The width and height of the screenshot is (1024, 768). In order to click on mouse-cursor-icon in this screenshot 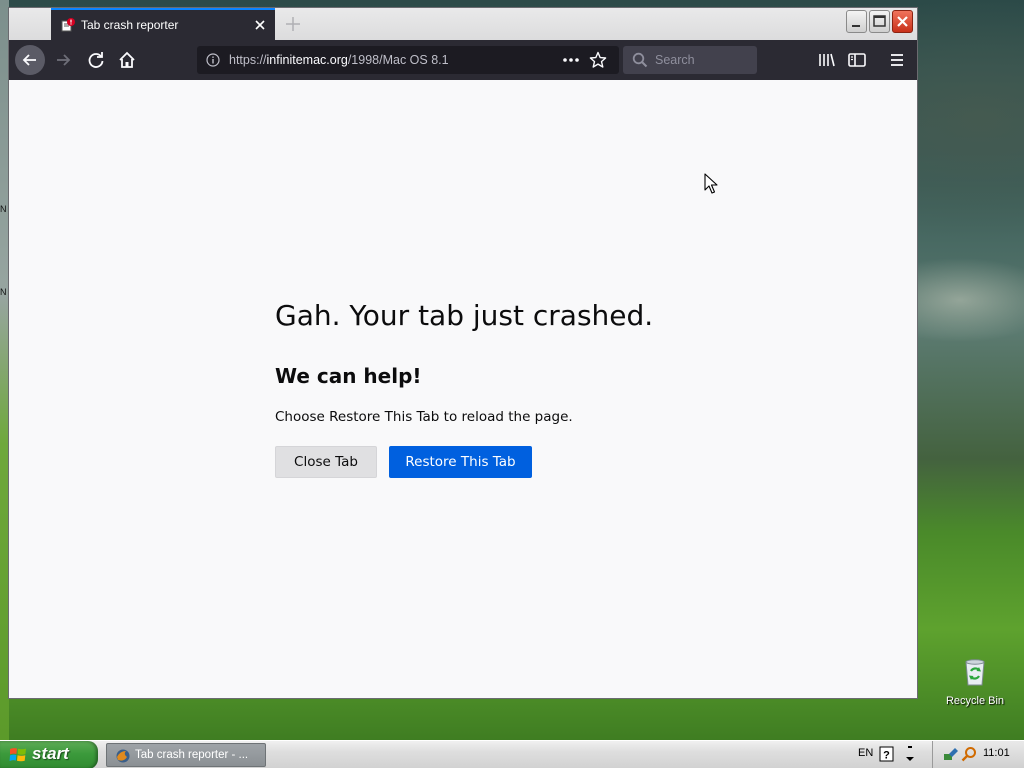, I will do `click(711, 183)`.